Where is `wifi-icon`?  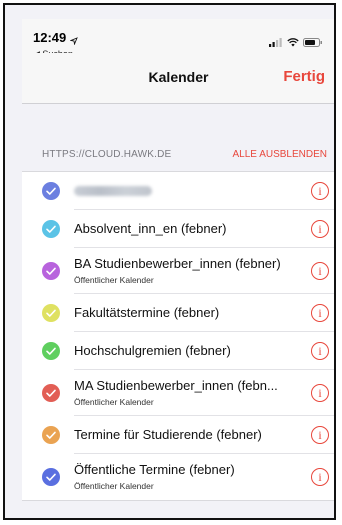
wifi-icon is located at coordinates (293, 43).